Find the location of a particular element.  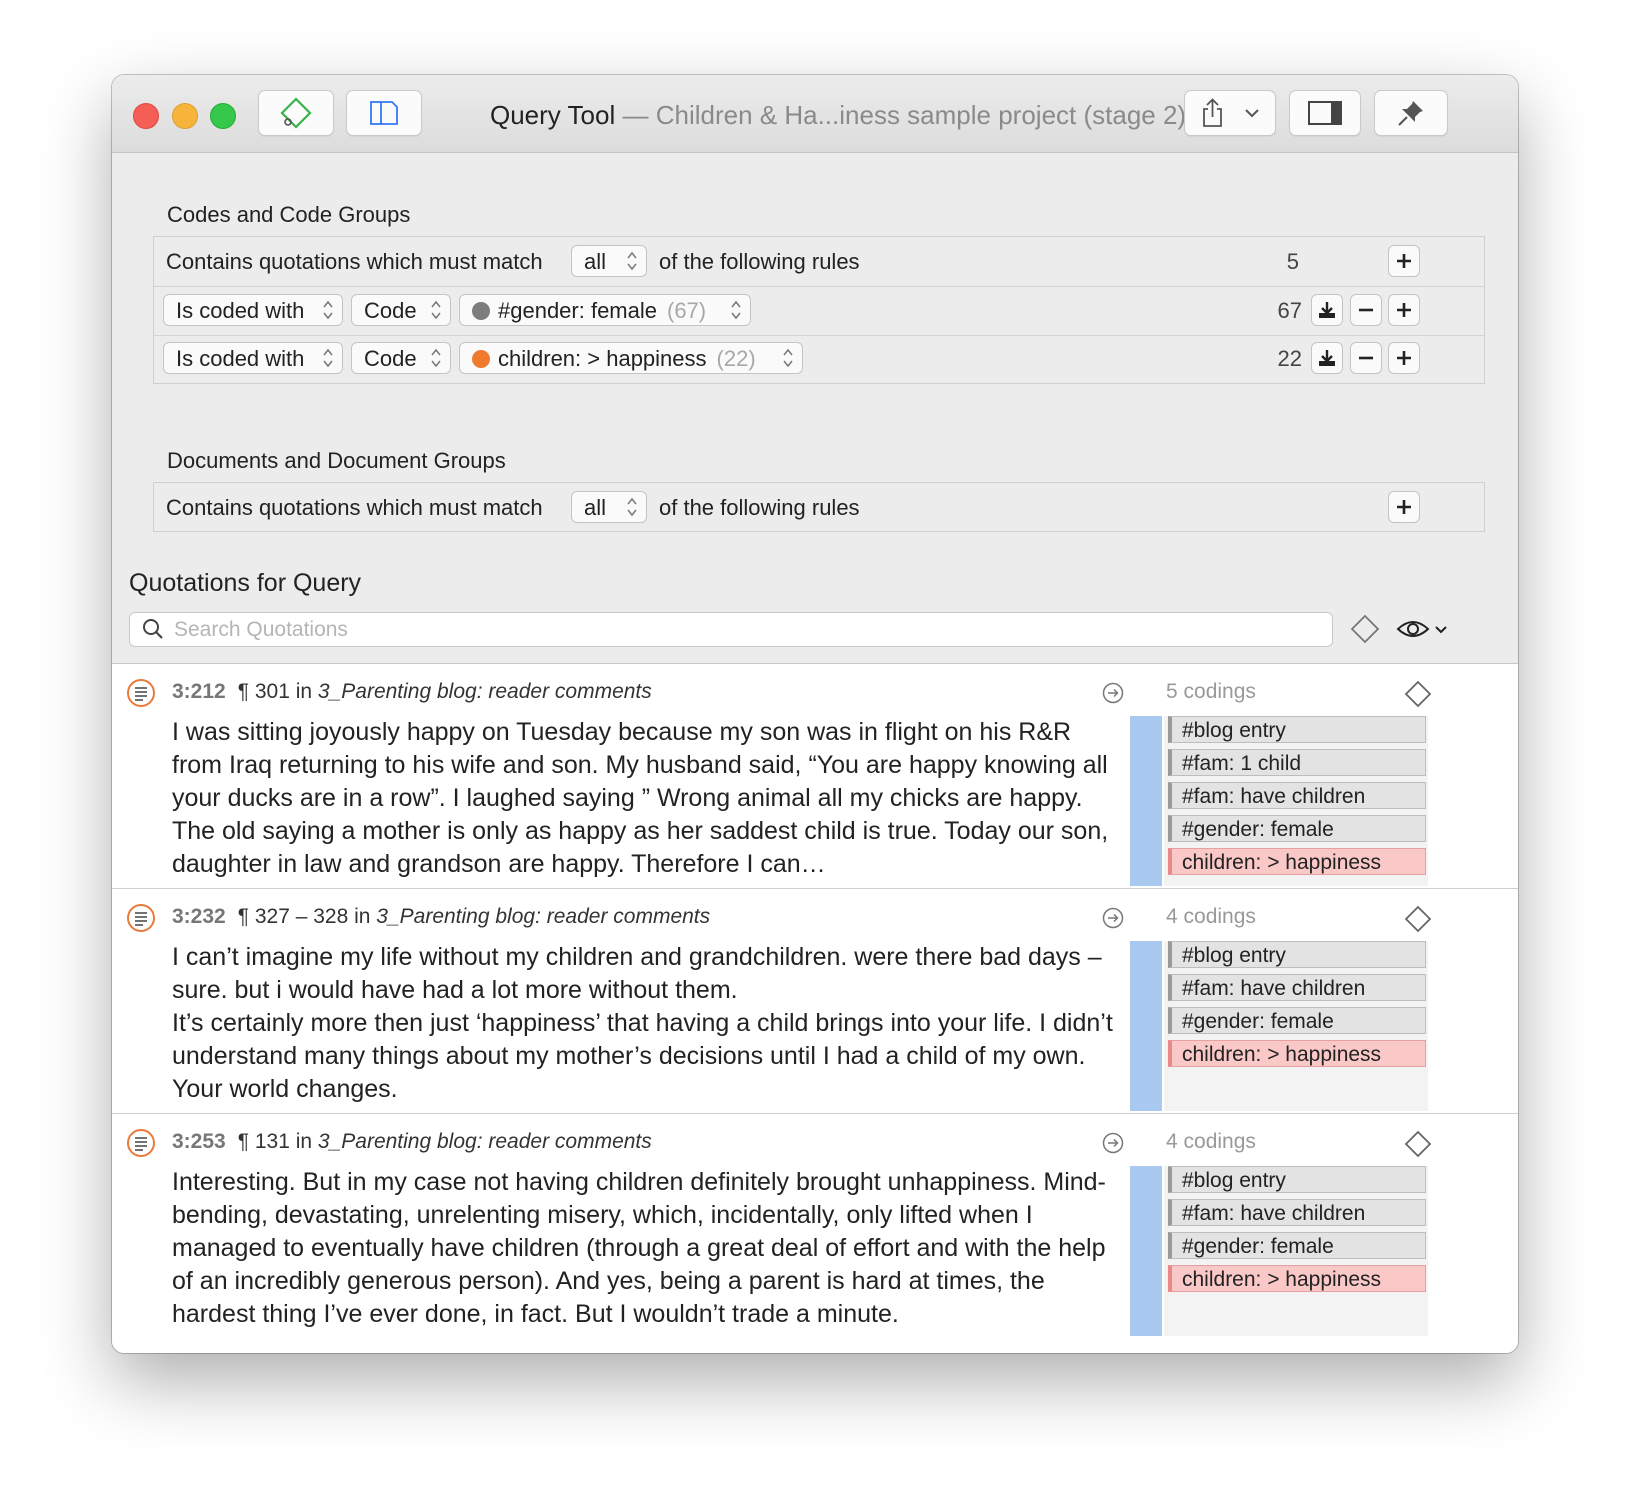

type-value: Code is located at coordinates (390, 358).